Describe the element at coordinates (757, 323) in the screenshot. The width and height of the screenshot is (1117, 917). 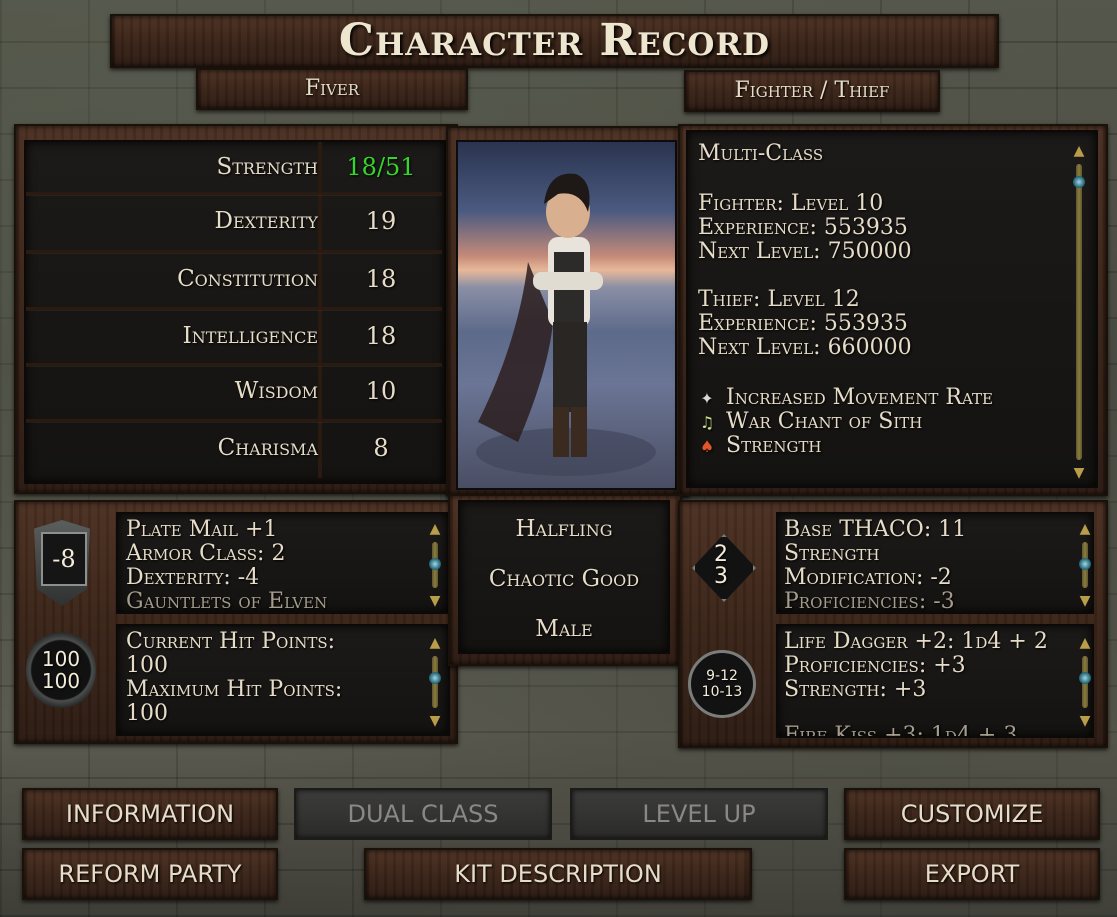
I see `thief-experience-label: Experience:` at that location.